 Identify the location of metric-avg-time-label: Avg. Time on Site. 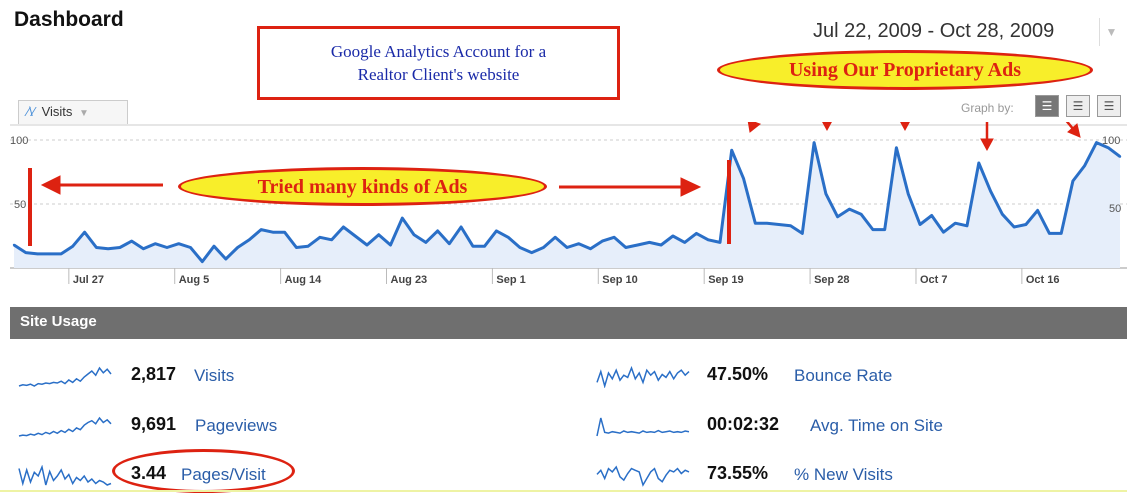
(876, 426).